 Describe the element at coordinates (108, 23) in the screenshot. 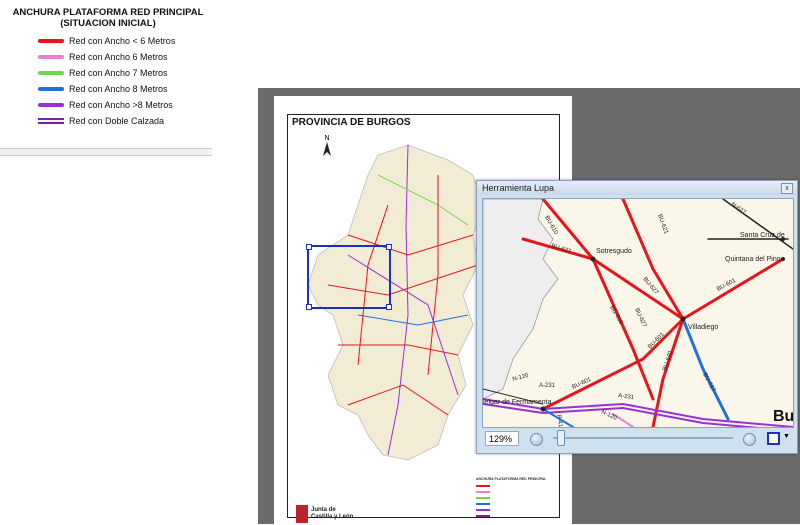

I see `legend-title-line2: (SITUACION INICIAL)` at that location.